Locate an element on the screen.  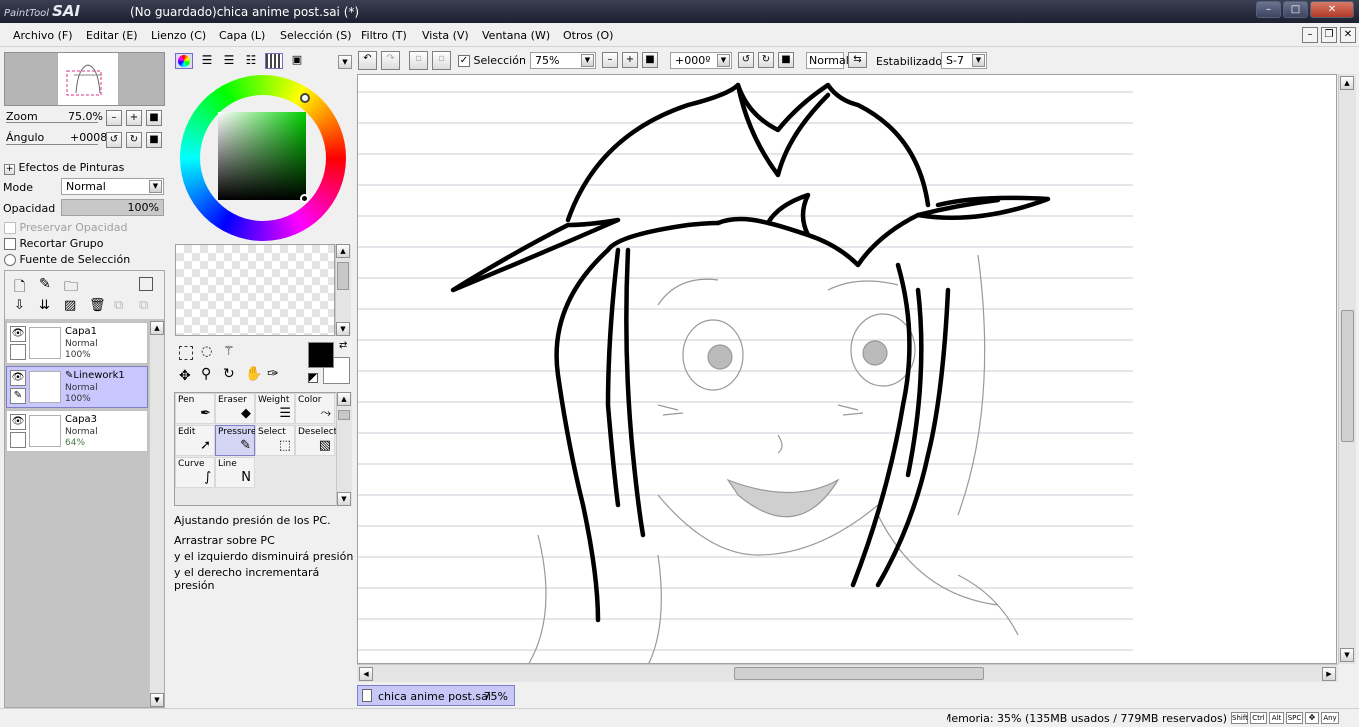
scroll-left-icon: ◀ is located at coordinates (366, 674).